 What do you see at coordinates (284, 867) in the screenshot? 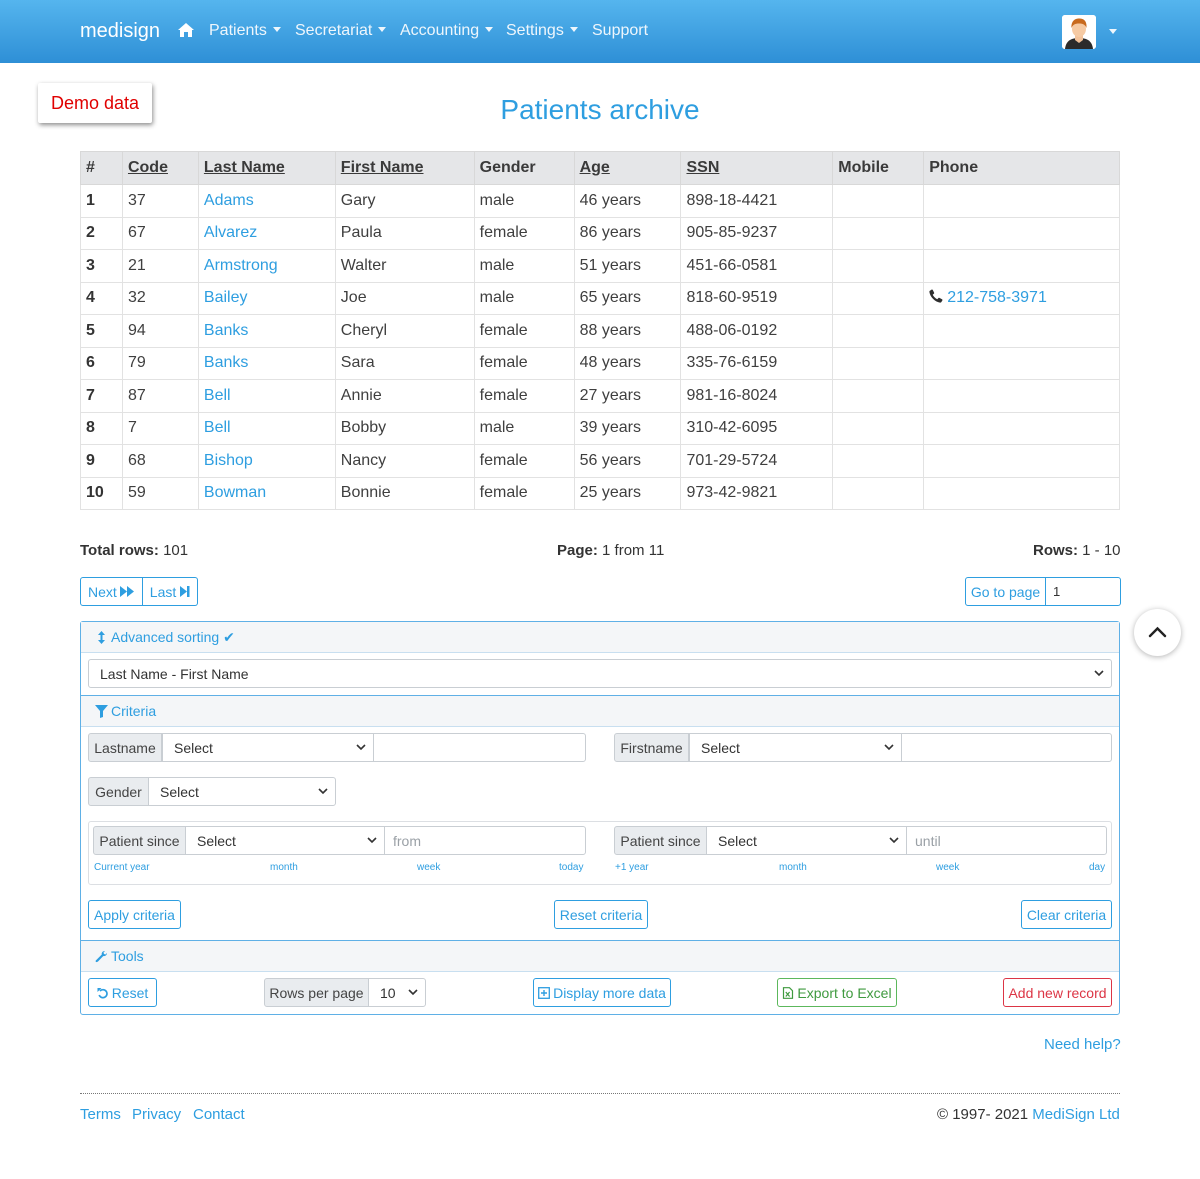
I see `shortcut-from-month: month` at bounding box center [284, 867].